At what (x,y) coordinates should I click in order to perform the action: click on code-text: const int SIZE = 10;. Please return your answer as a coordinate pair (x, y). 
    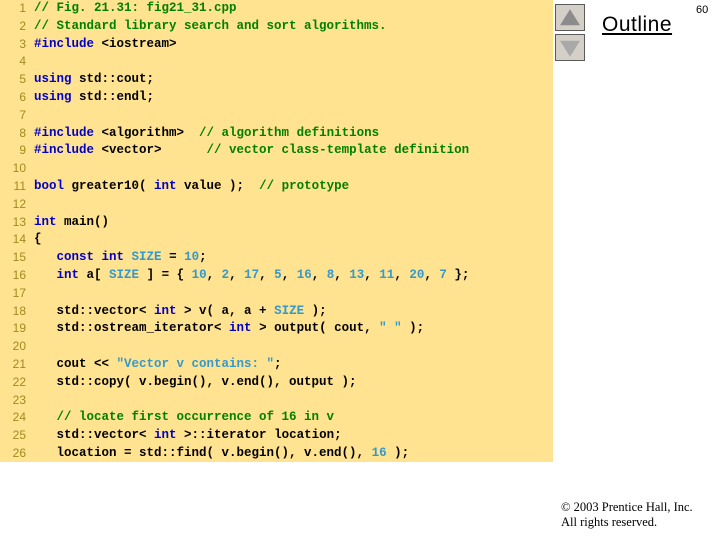
    Looking at the image, I should click on (120, 258).